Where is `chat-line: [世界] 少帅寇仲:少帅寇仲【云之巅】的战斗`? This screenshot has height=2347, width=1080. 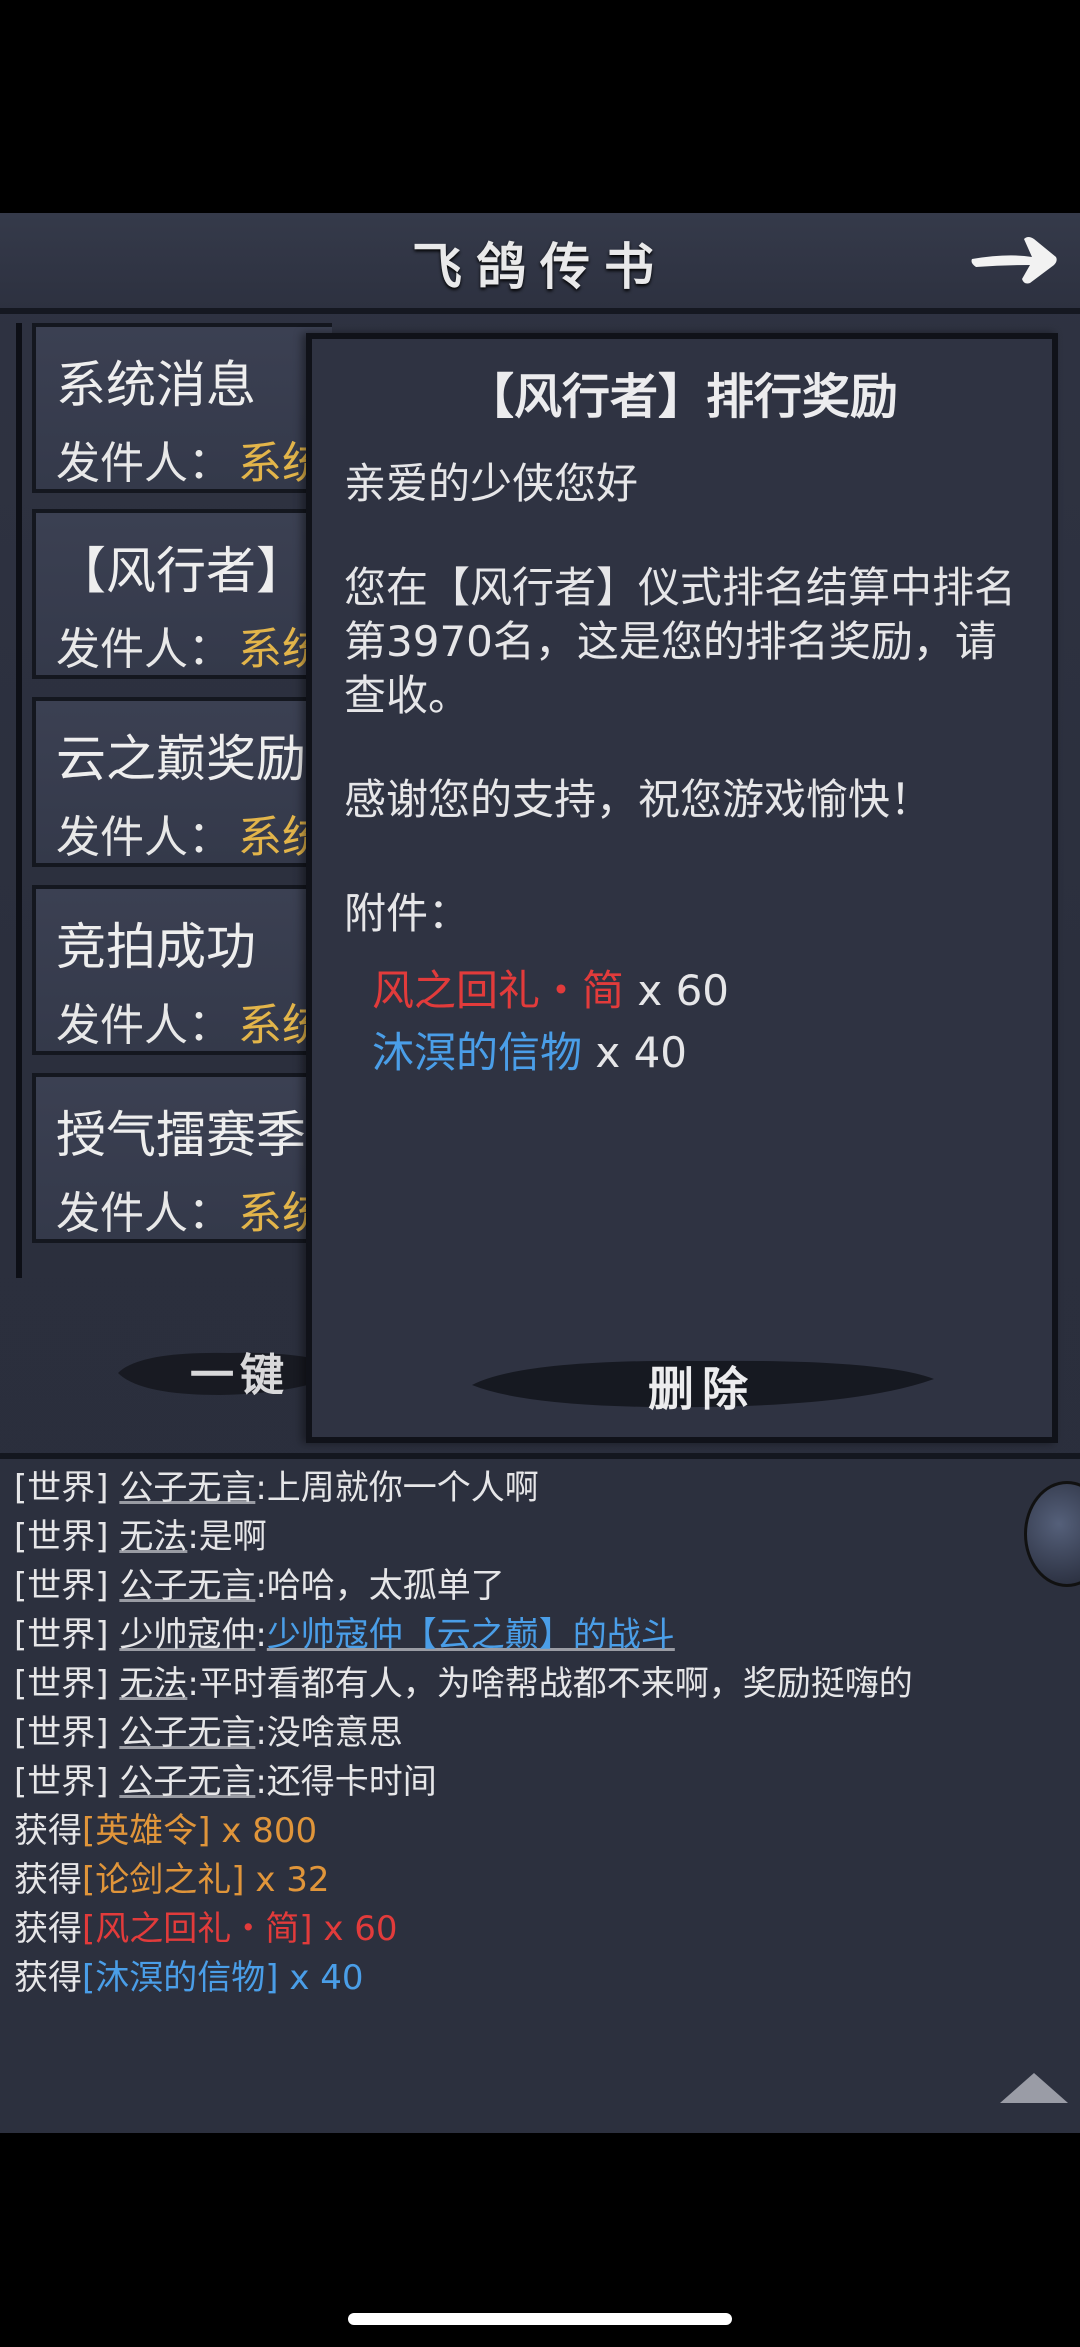
chat-line: [世界] 少帅寇仲:少帅寇仲【云之巅】的战斗 is located at coordinates (344, 1635).